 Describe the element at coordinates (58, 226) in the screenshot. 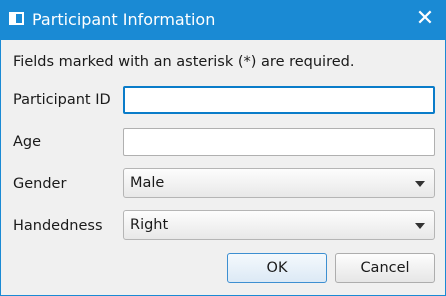

I see `handedness-label: Handedness` at that location.